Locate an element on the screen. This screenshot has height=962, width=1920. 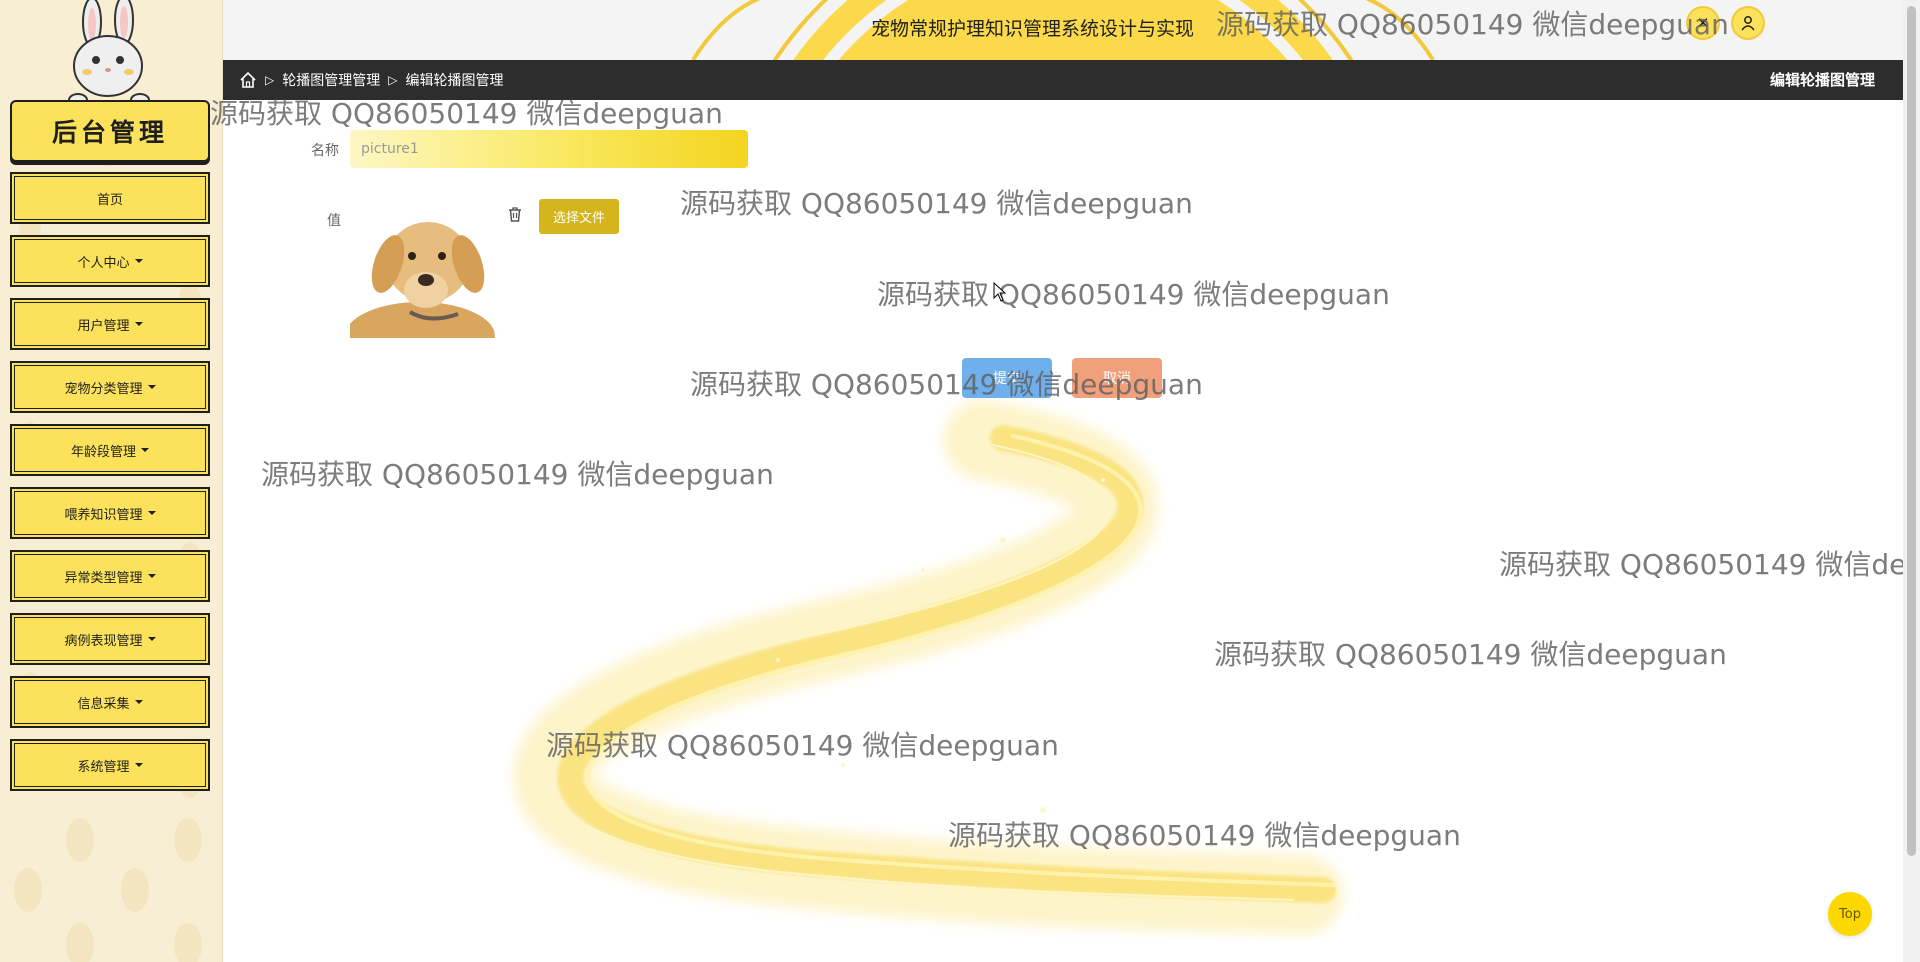
trash-icon is located at coordinates (515, 214).